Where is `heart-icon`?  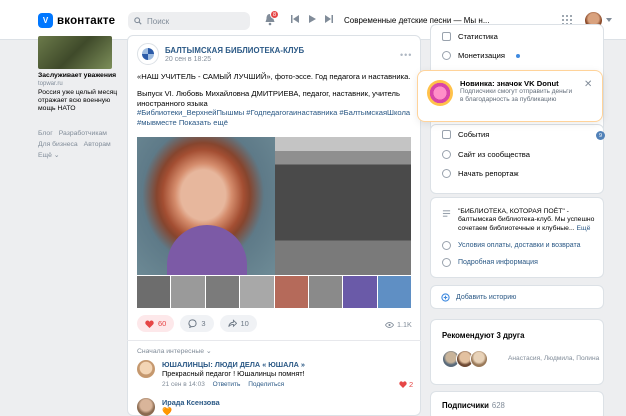
heart-icon is located at coordinates (403, 384).